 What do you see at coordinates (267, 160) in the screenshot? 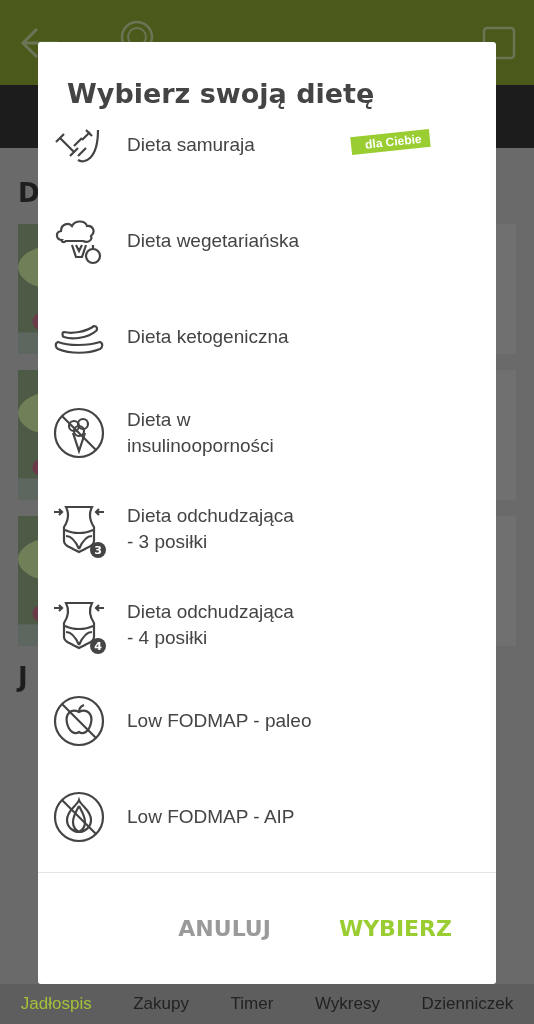
I see `diet-option: Dieta samuraja dla Ciebie` at bounding box center [267, 160].